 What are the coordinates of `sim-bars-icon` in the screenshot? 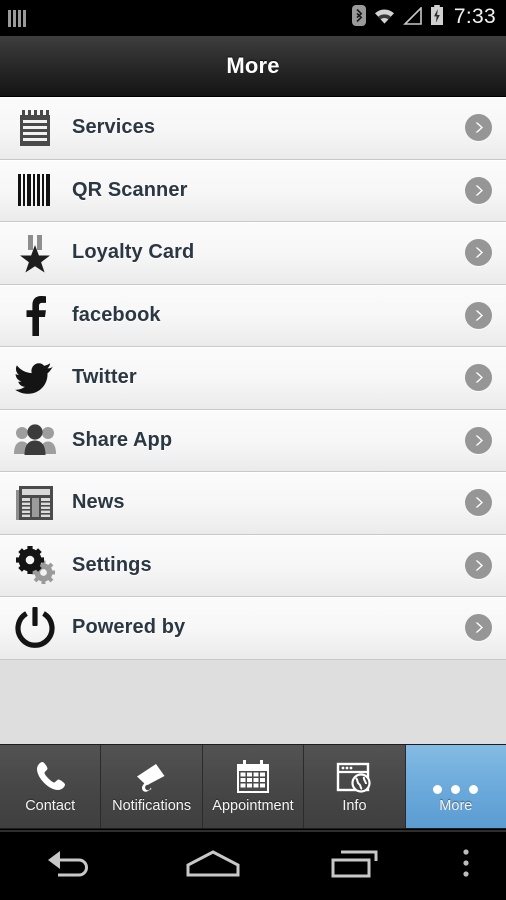 It's located at (17, 18).